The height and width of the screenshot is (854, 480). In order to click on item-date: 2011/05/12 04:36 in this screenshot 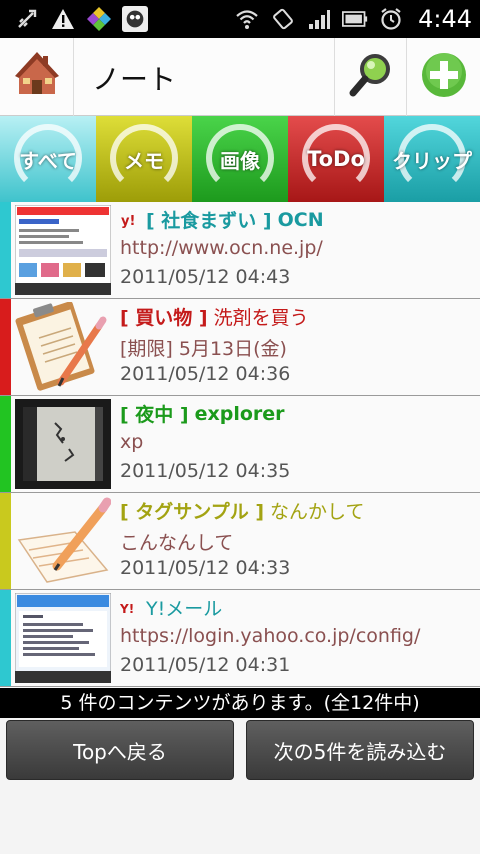, I will do `click(205, 374)`.